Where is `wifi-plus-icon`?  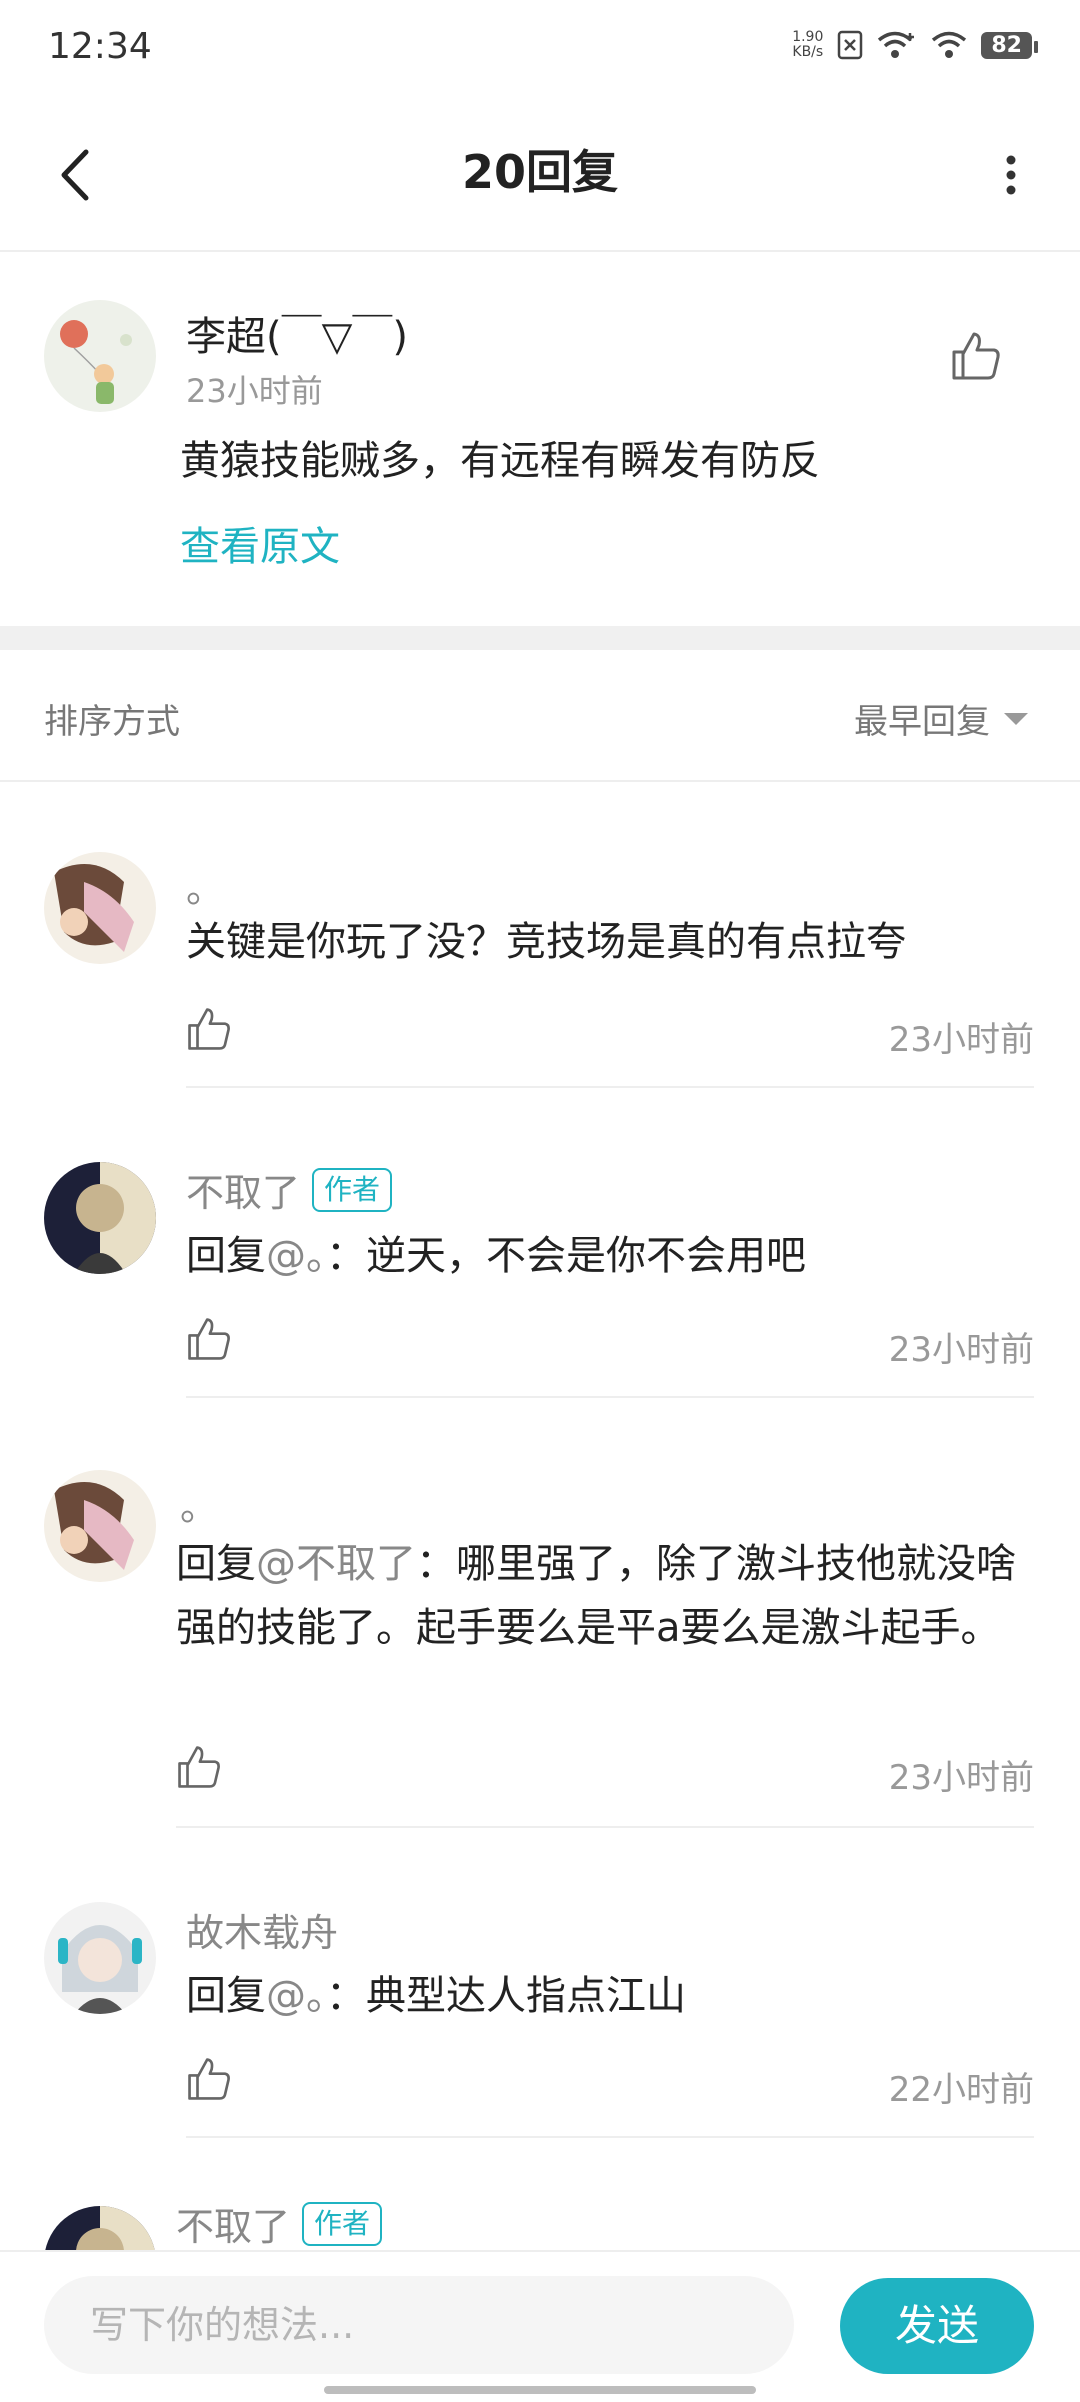
wifi-plus-icon is located at coordinates (896, 44).